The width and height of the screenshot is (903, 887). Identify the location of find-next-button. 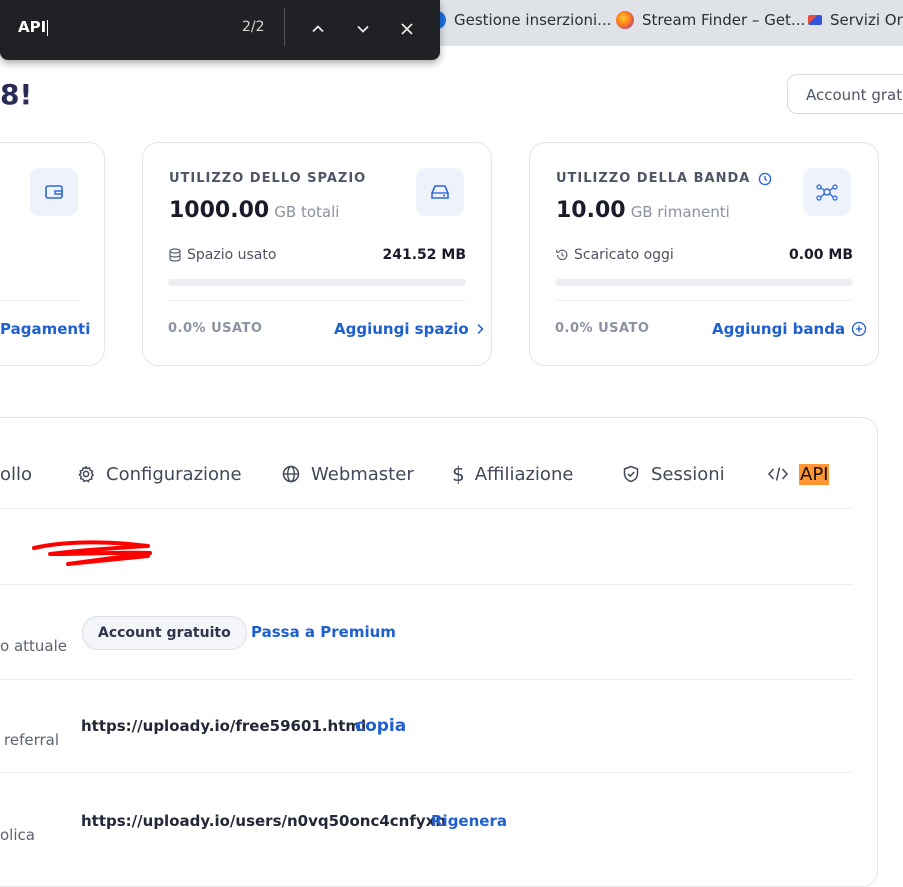
(363, 29).